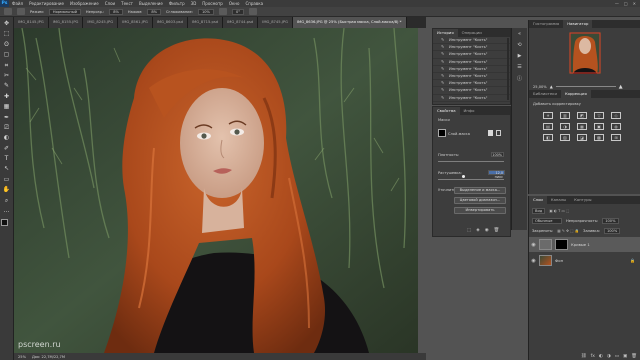  What do you see at coordinates (626, 3) in the screenshot?
I see `maximize-icon: □` at bounding box center [626, 3].